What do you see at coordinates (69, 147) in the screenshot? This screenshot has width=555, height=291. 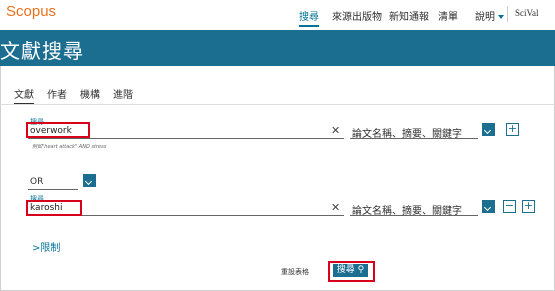 I see `search-hint: 例如"heart attack" AND stress` at bounding box center [69, 147].